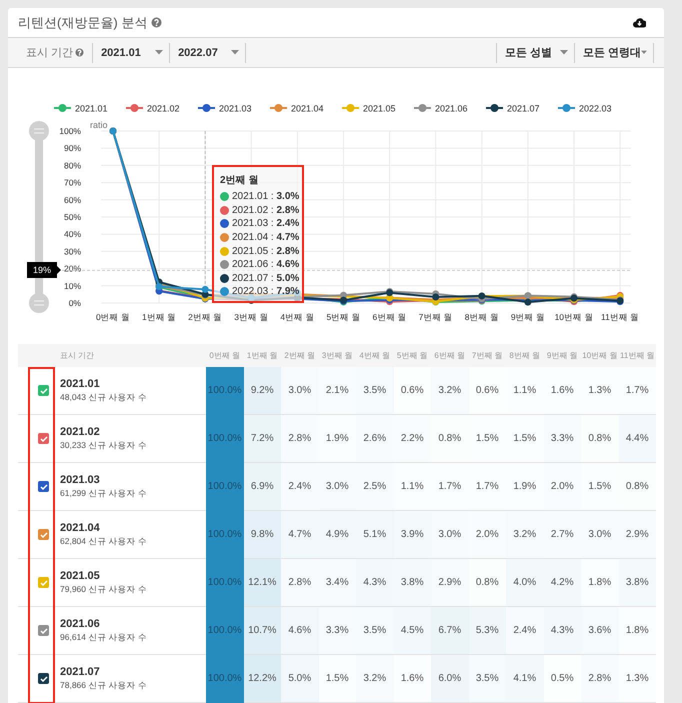 The image size is (682, 703). What do you see at coordinates (481, 317) in the screenshot?
I see `x-axis-label: 8번째 월` at bounding box center [481, 317].